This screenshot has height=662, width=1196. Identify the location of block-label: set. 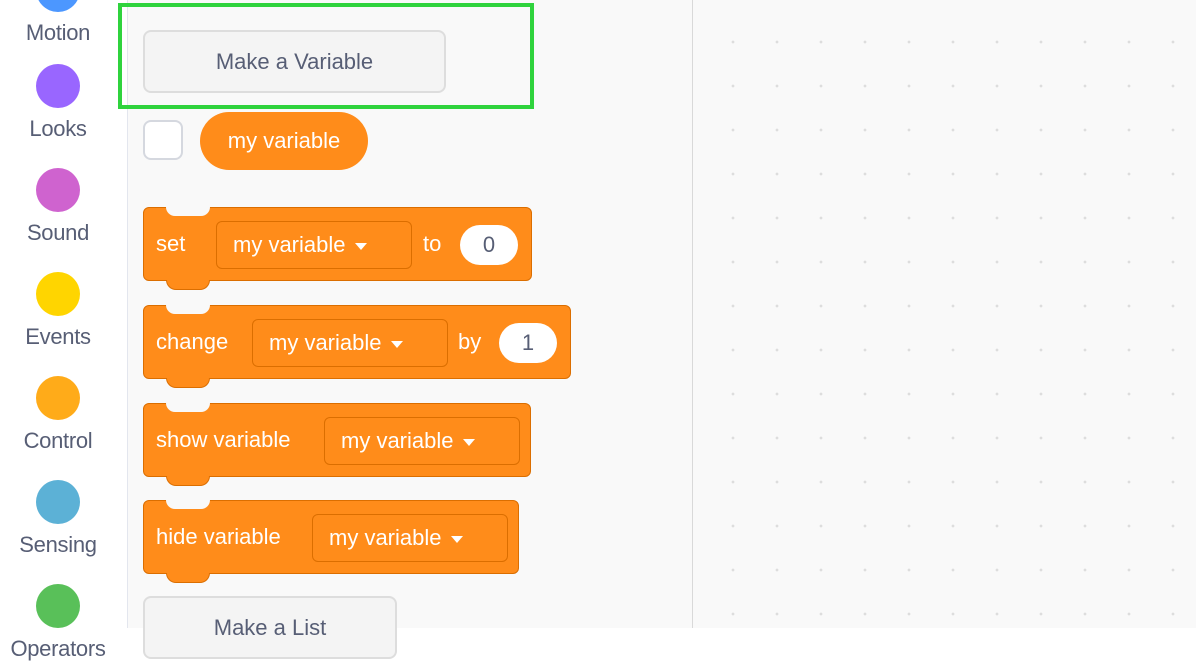
(171, 243).